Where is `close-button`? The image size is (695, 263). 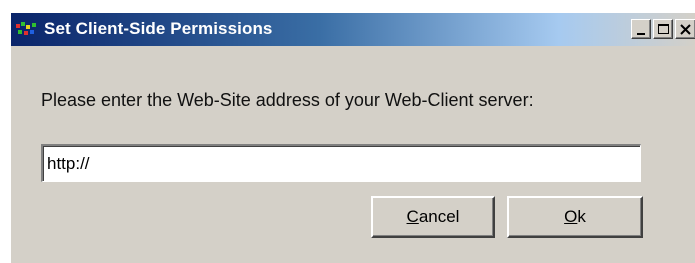
close-button is located at coordinates (685, 29).